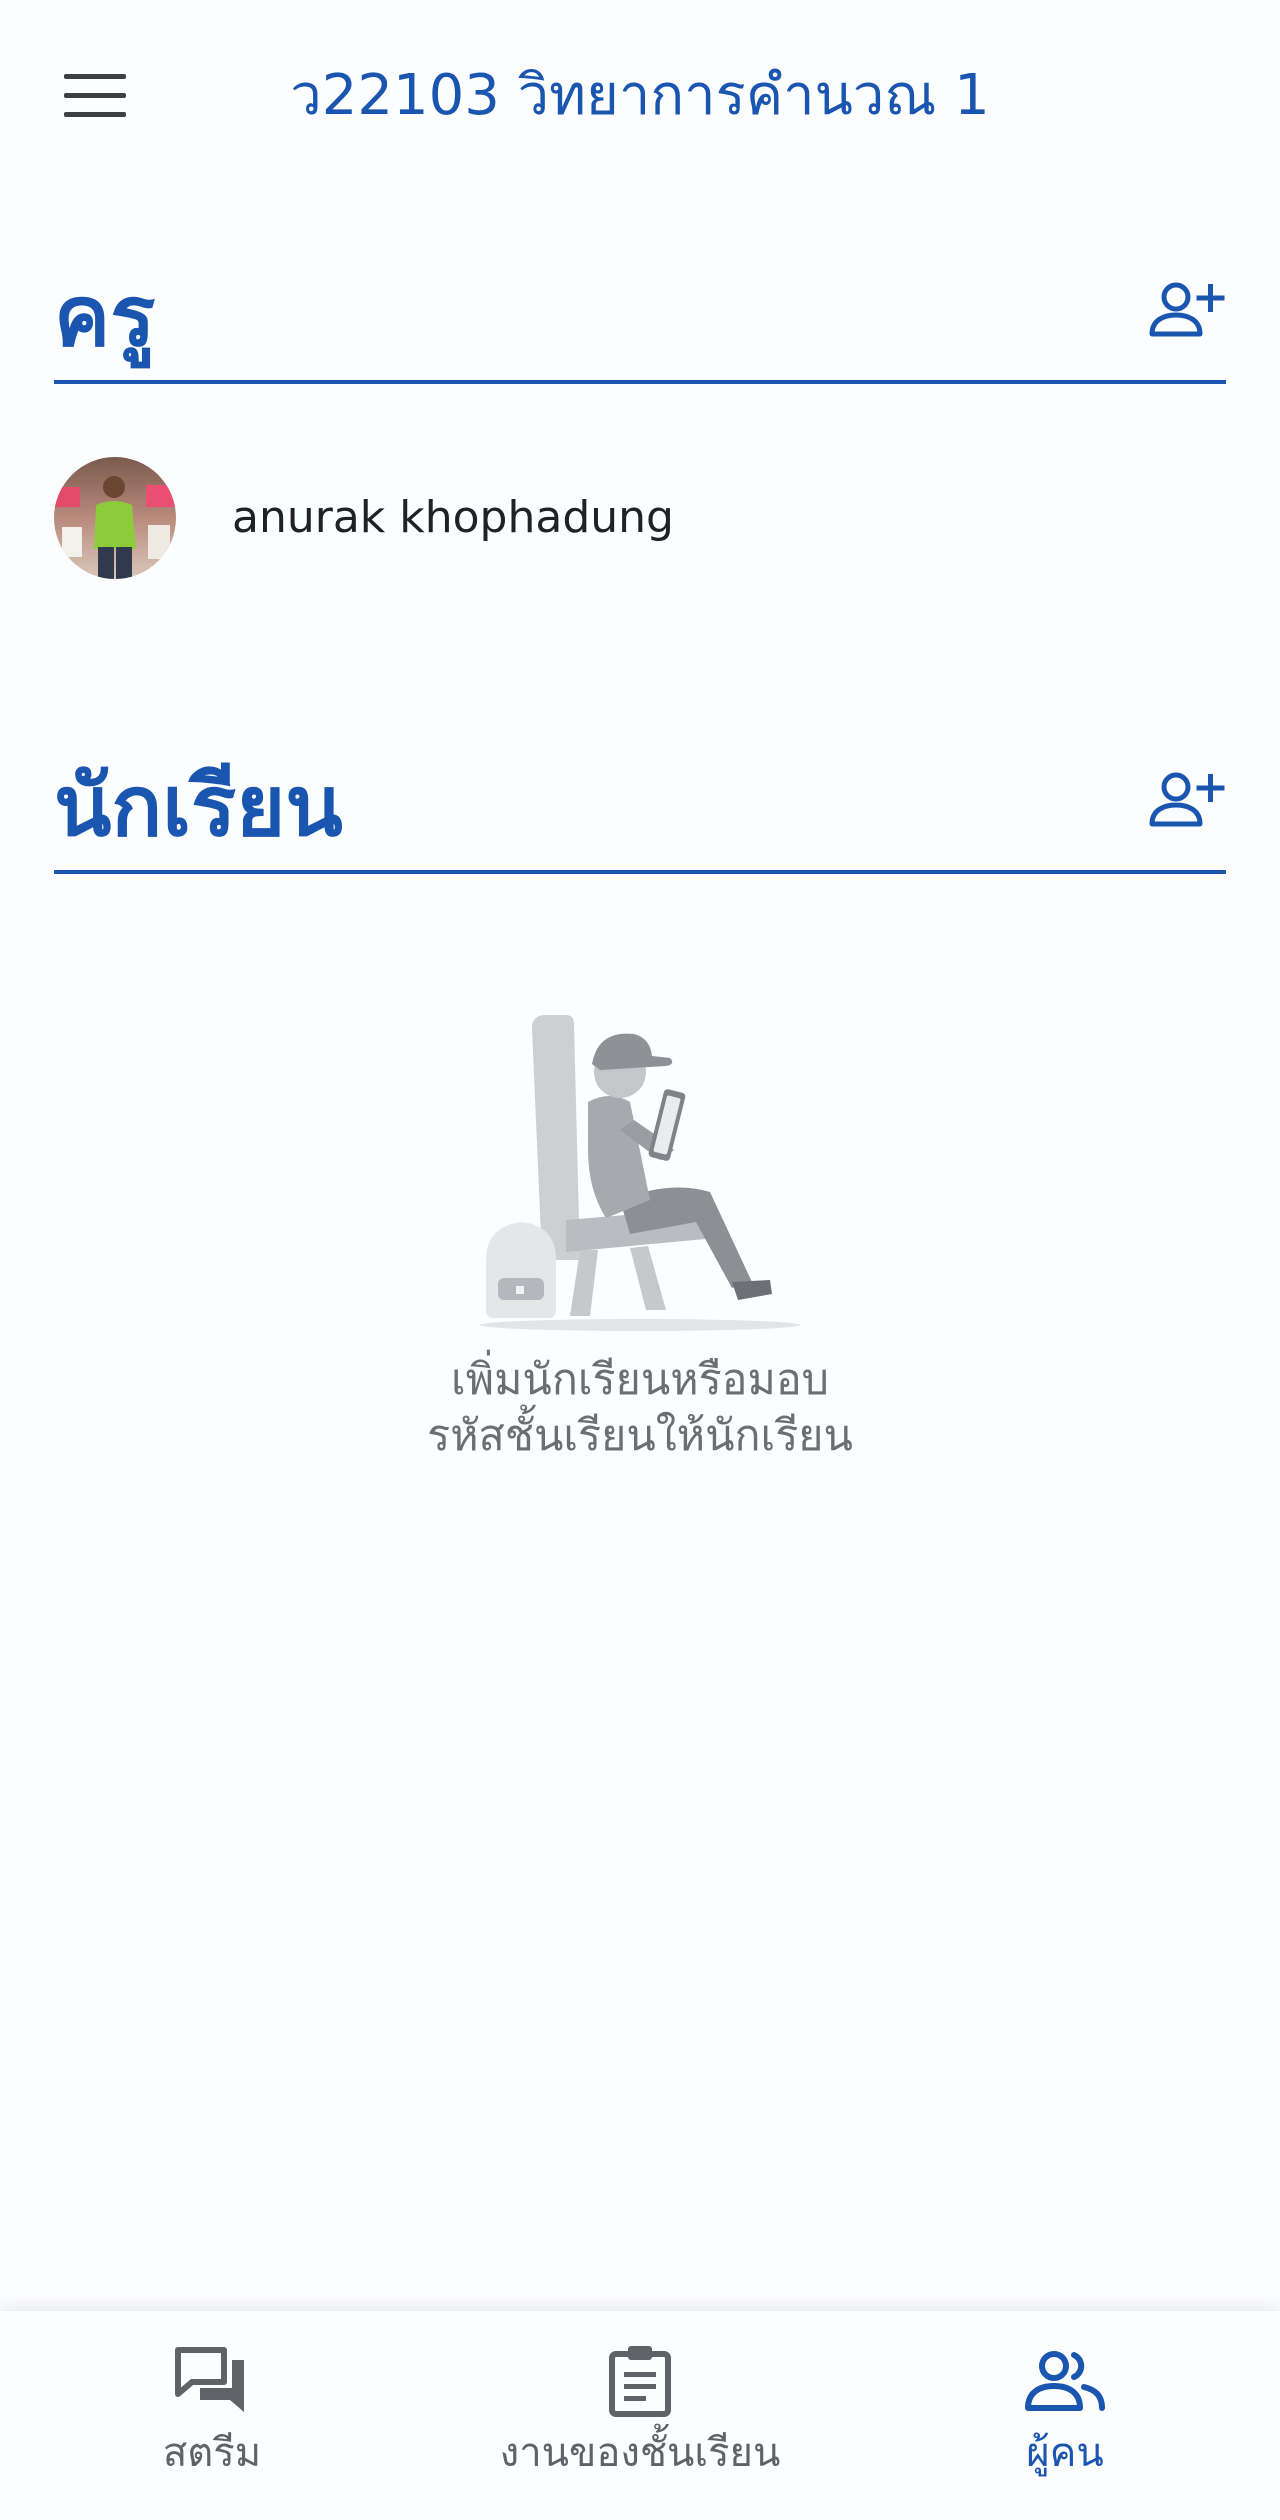 The image size is (1280, 2520). What do you see at coordinates (453, 517) in the screenshot?
I see `teacher-name: anurak khophadung` at bounding box center [453, 517].